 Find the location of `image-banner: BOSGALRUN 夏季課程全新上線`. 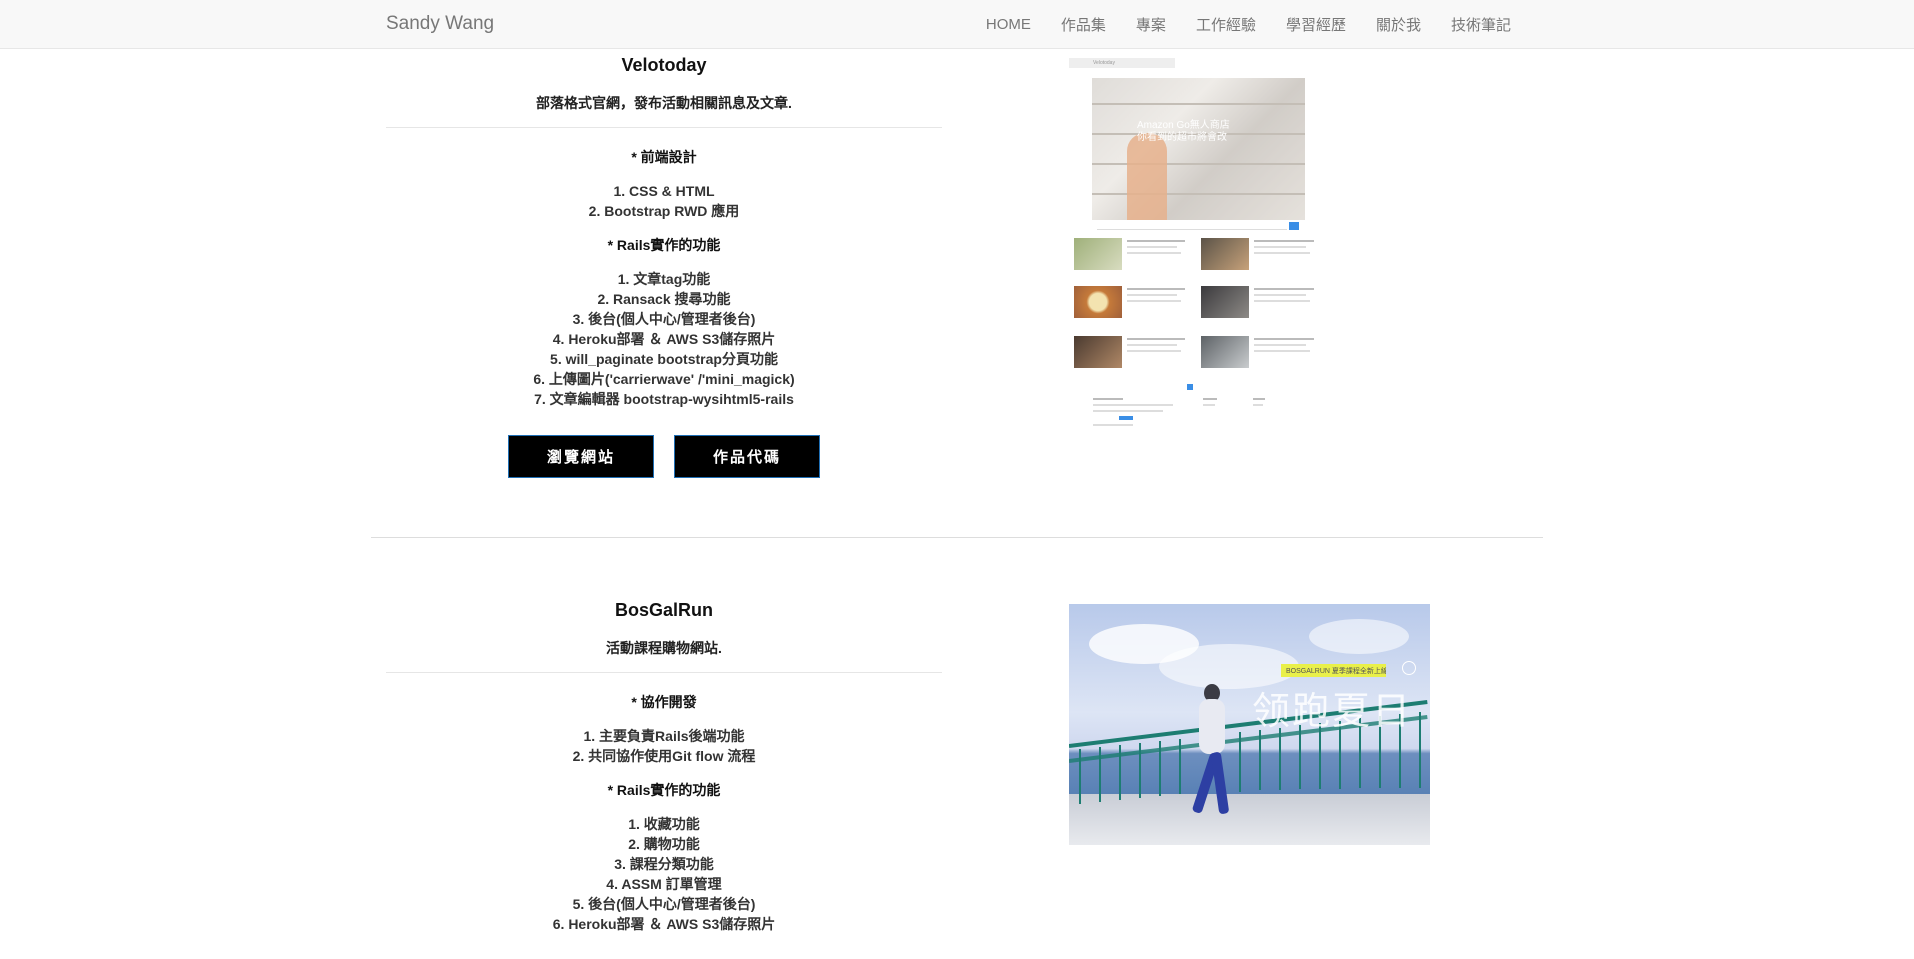

image-banner: BOSGALRUN 夏季課程全新上線 is located at coordinates (1333, 670).